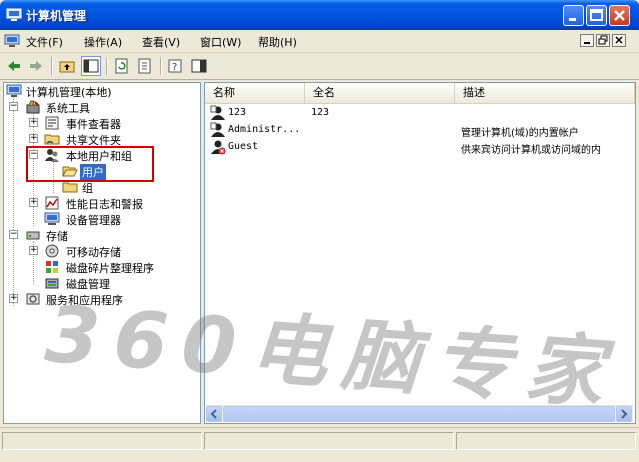 The height and width of the screenshot is (462, 639). I want to click on table-row: Administr... 管理计算机(域)的内置帐户, so click(420, 130).